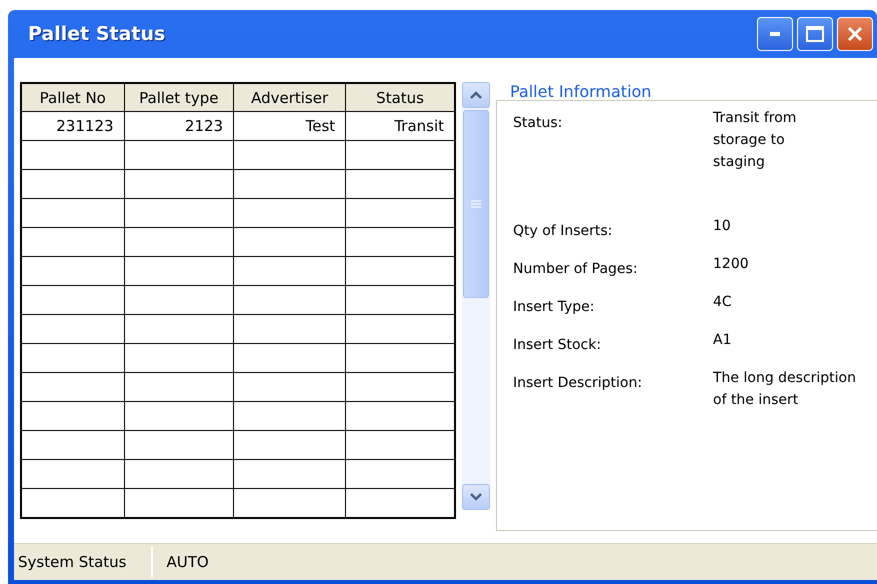  I want to click on field-value: 10, so click(722, 226).